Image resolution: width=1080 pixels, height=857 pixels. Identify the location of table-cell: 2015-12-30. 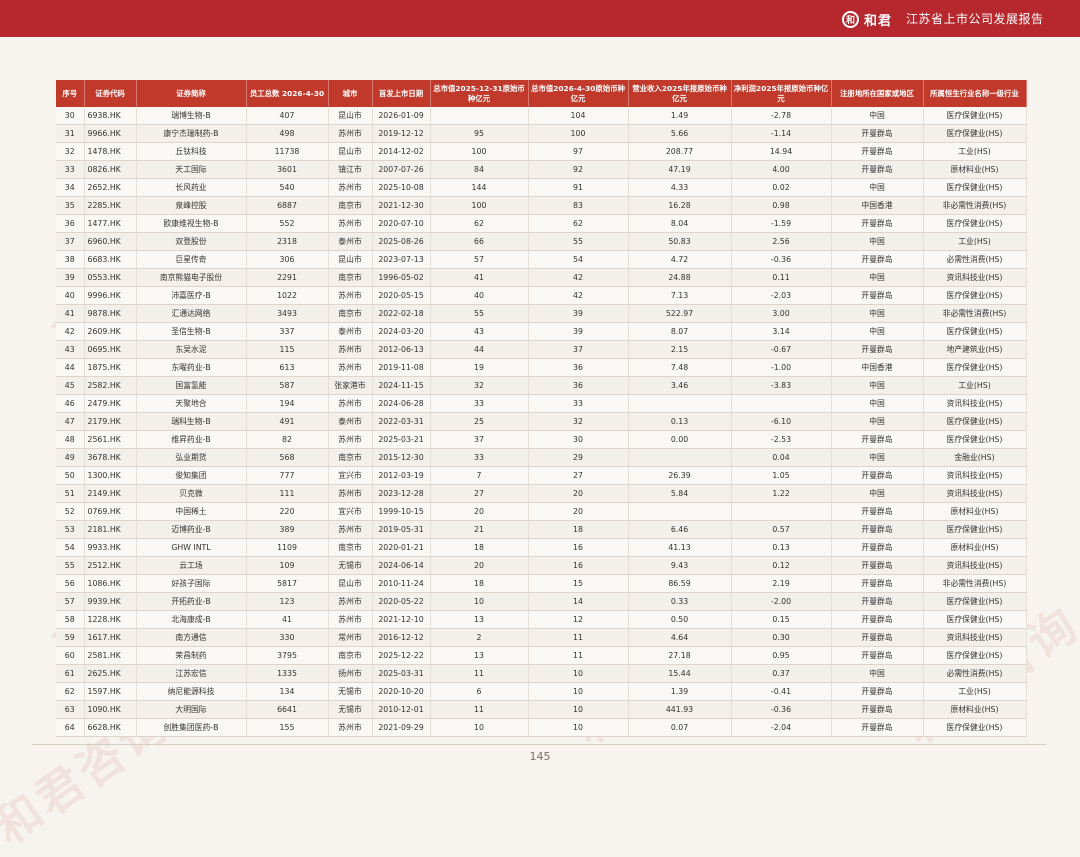
(401, 457).